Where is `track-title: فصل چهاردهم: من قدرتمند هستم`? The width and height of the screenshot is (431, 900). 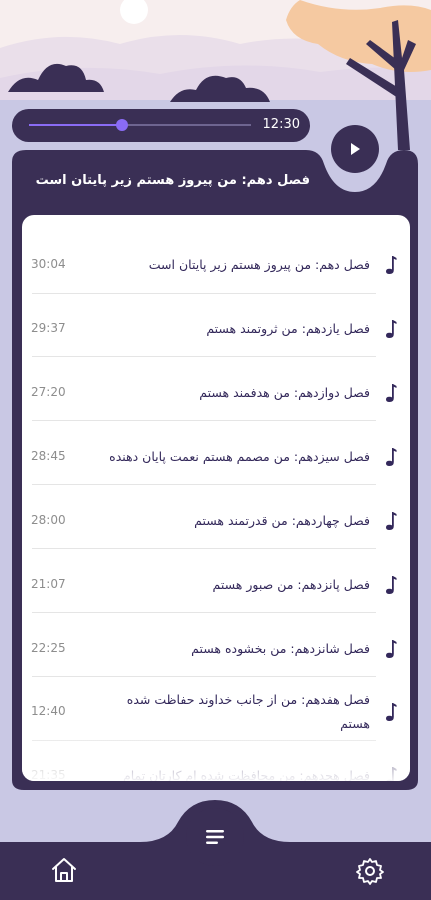
track-title: فصل چهاردهم: من قدرتمند هستم is located at coordinates (282, 520).